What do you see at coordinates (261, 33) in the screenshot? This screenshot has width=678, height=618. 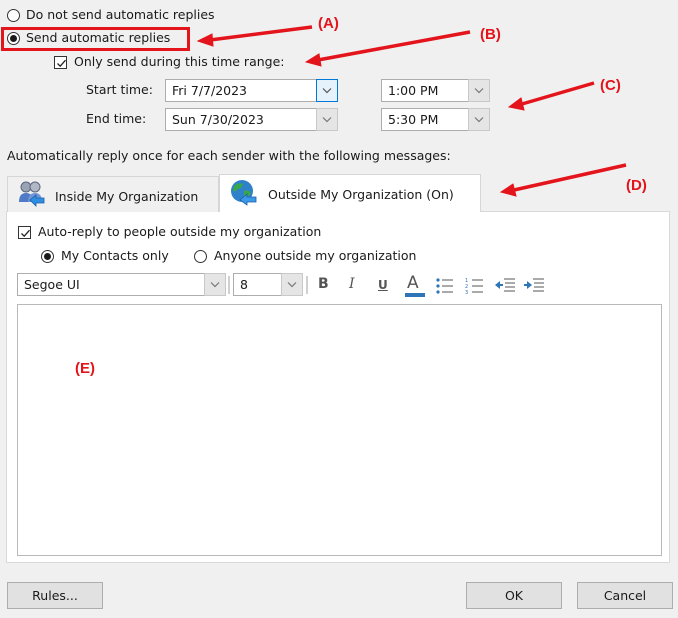 I see `annotation-arrow-a` at bounding box center [261, 33].